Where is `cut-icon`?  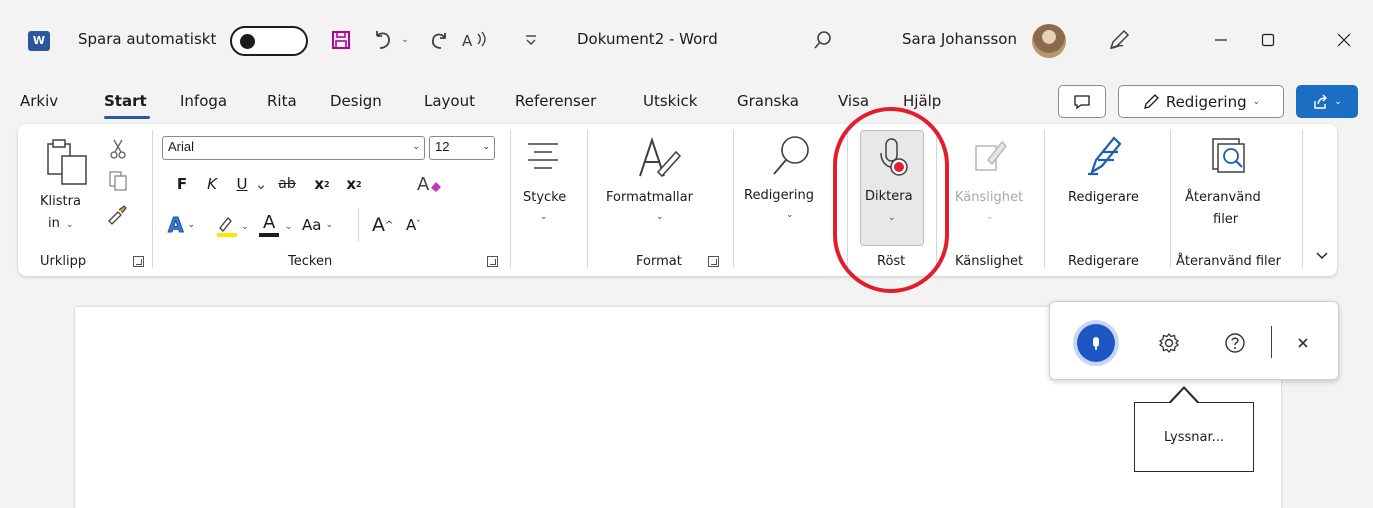
cut-icon is located at coordinates (118, 149).